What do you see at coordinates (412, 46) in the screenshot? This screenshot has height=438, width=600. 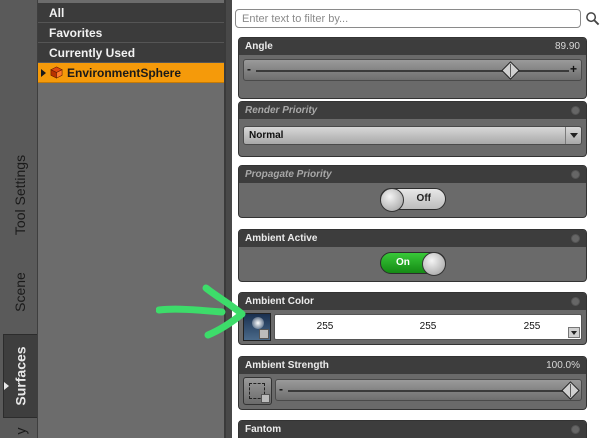 I see `property-header: Angle 89.90` at bounding box center [412, 46].